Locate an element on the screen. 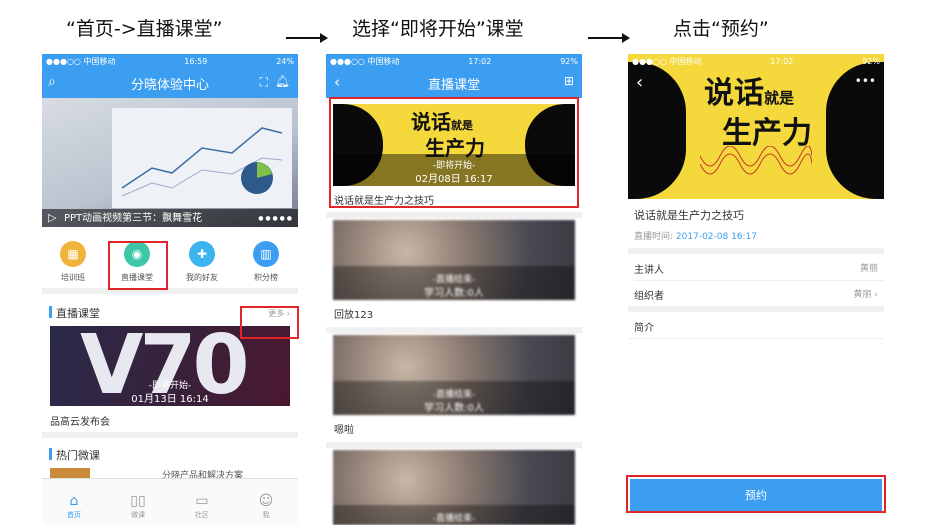 The width and height of the screenshot is (930, 525). highlight-live-entry is located at coordinates (138, 265).